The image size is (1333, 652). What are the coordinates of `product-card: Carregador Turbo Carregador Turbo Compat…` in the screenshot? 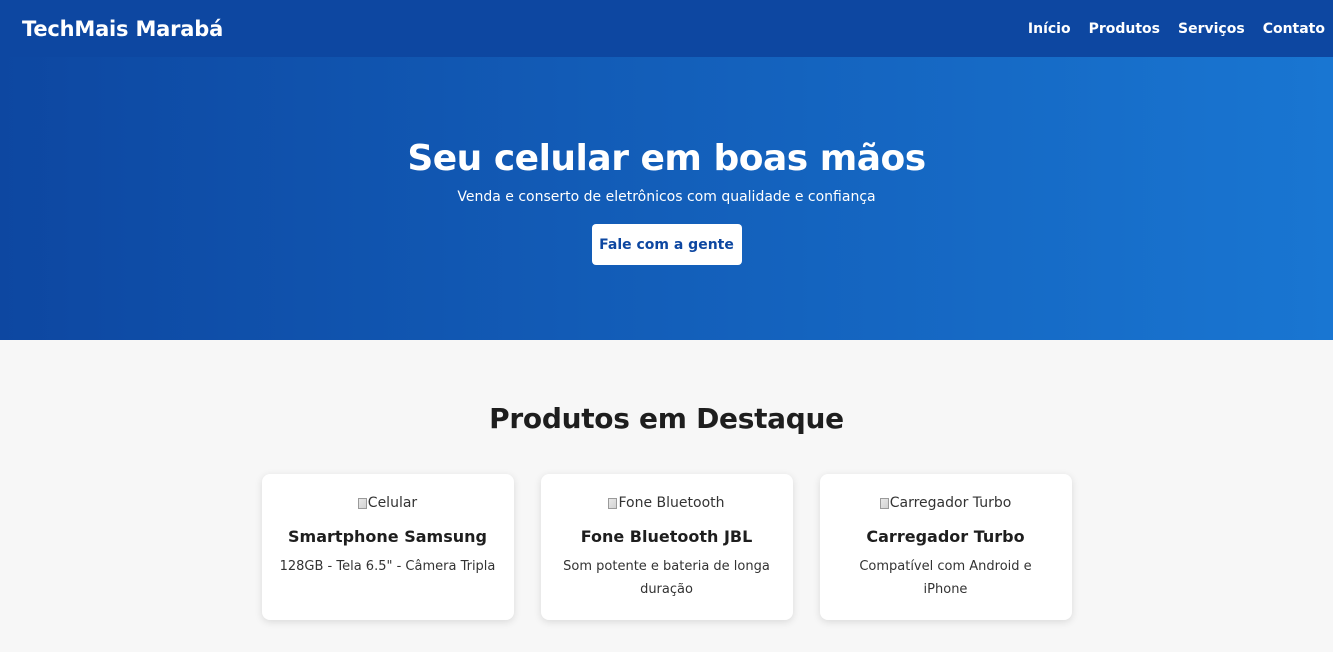 It's located at (945, 547).